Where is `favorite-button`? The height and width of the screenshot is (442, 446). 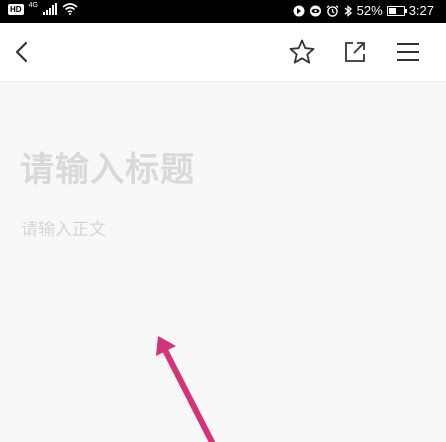
favorite-button is located at coordinates (302, 52).